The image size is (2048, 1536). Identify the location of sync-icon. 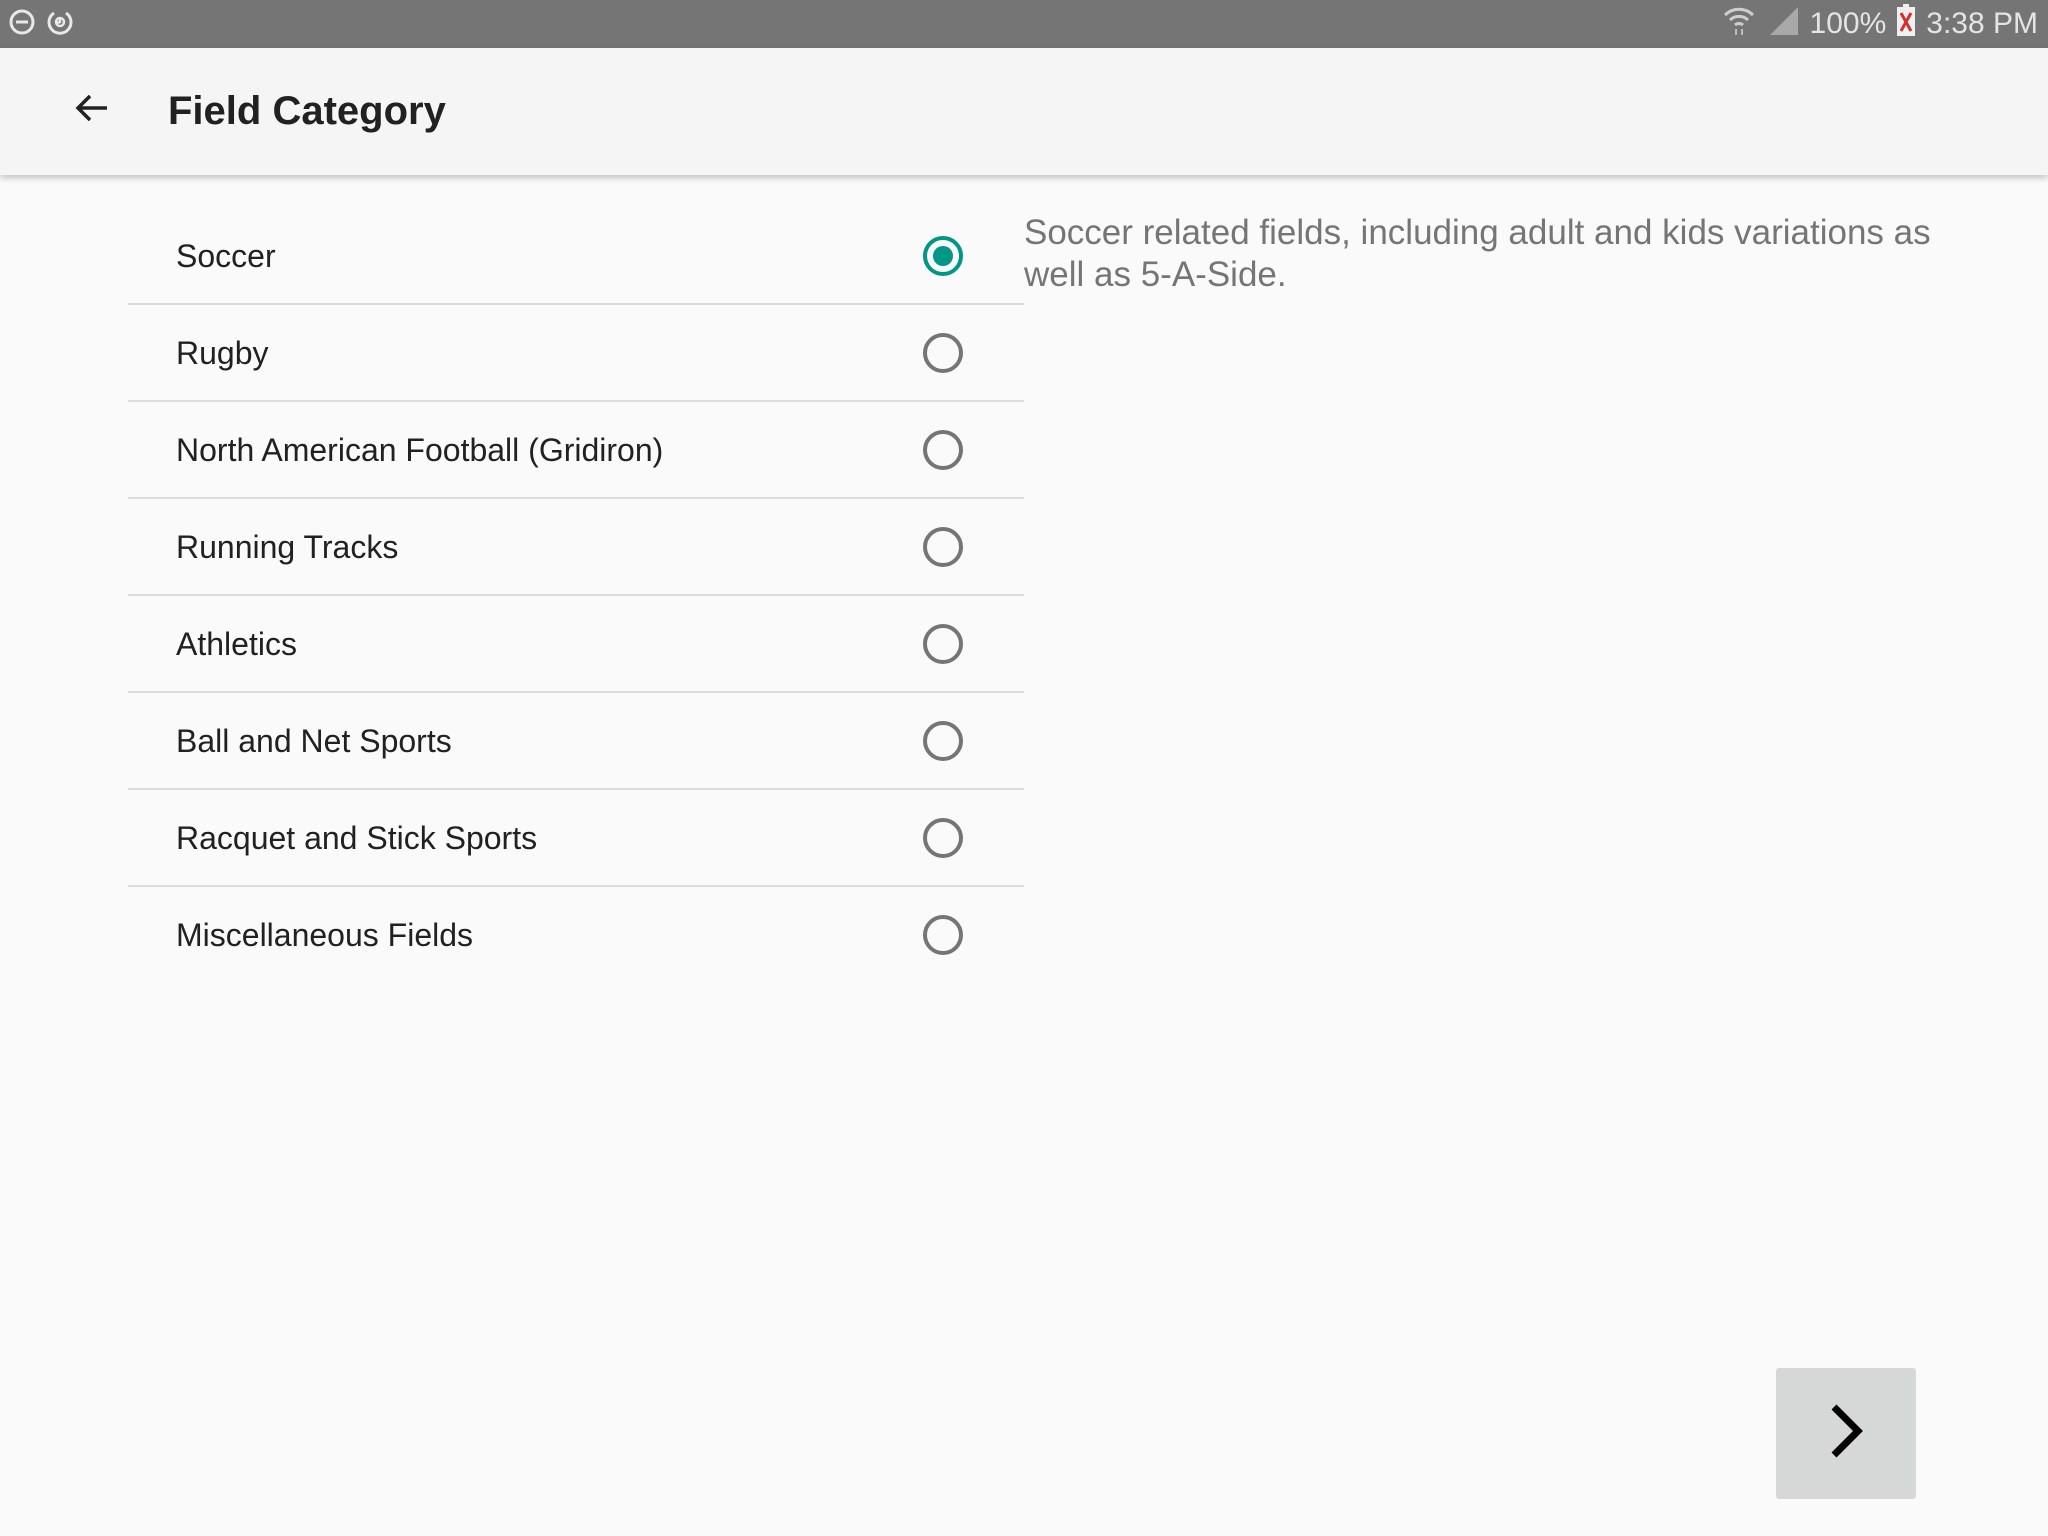
(60, 24).